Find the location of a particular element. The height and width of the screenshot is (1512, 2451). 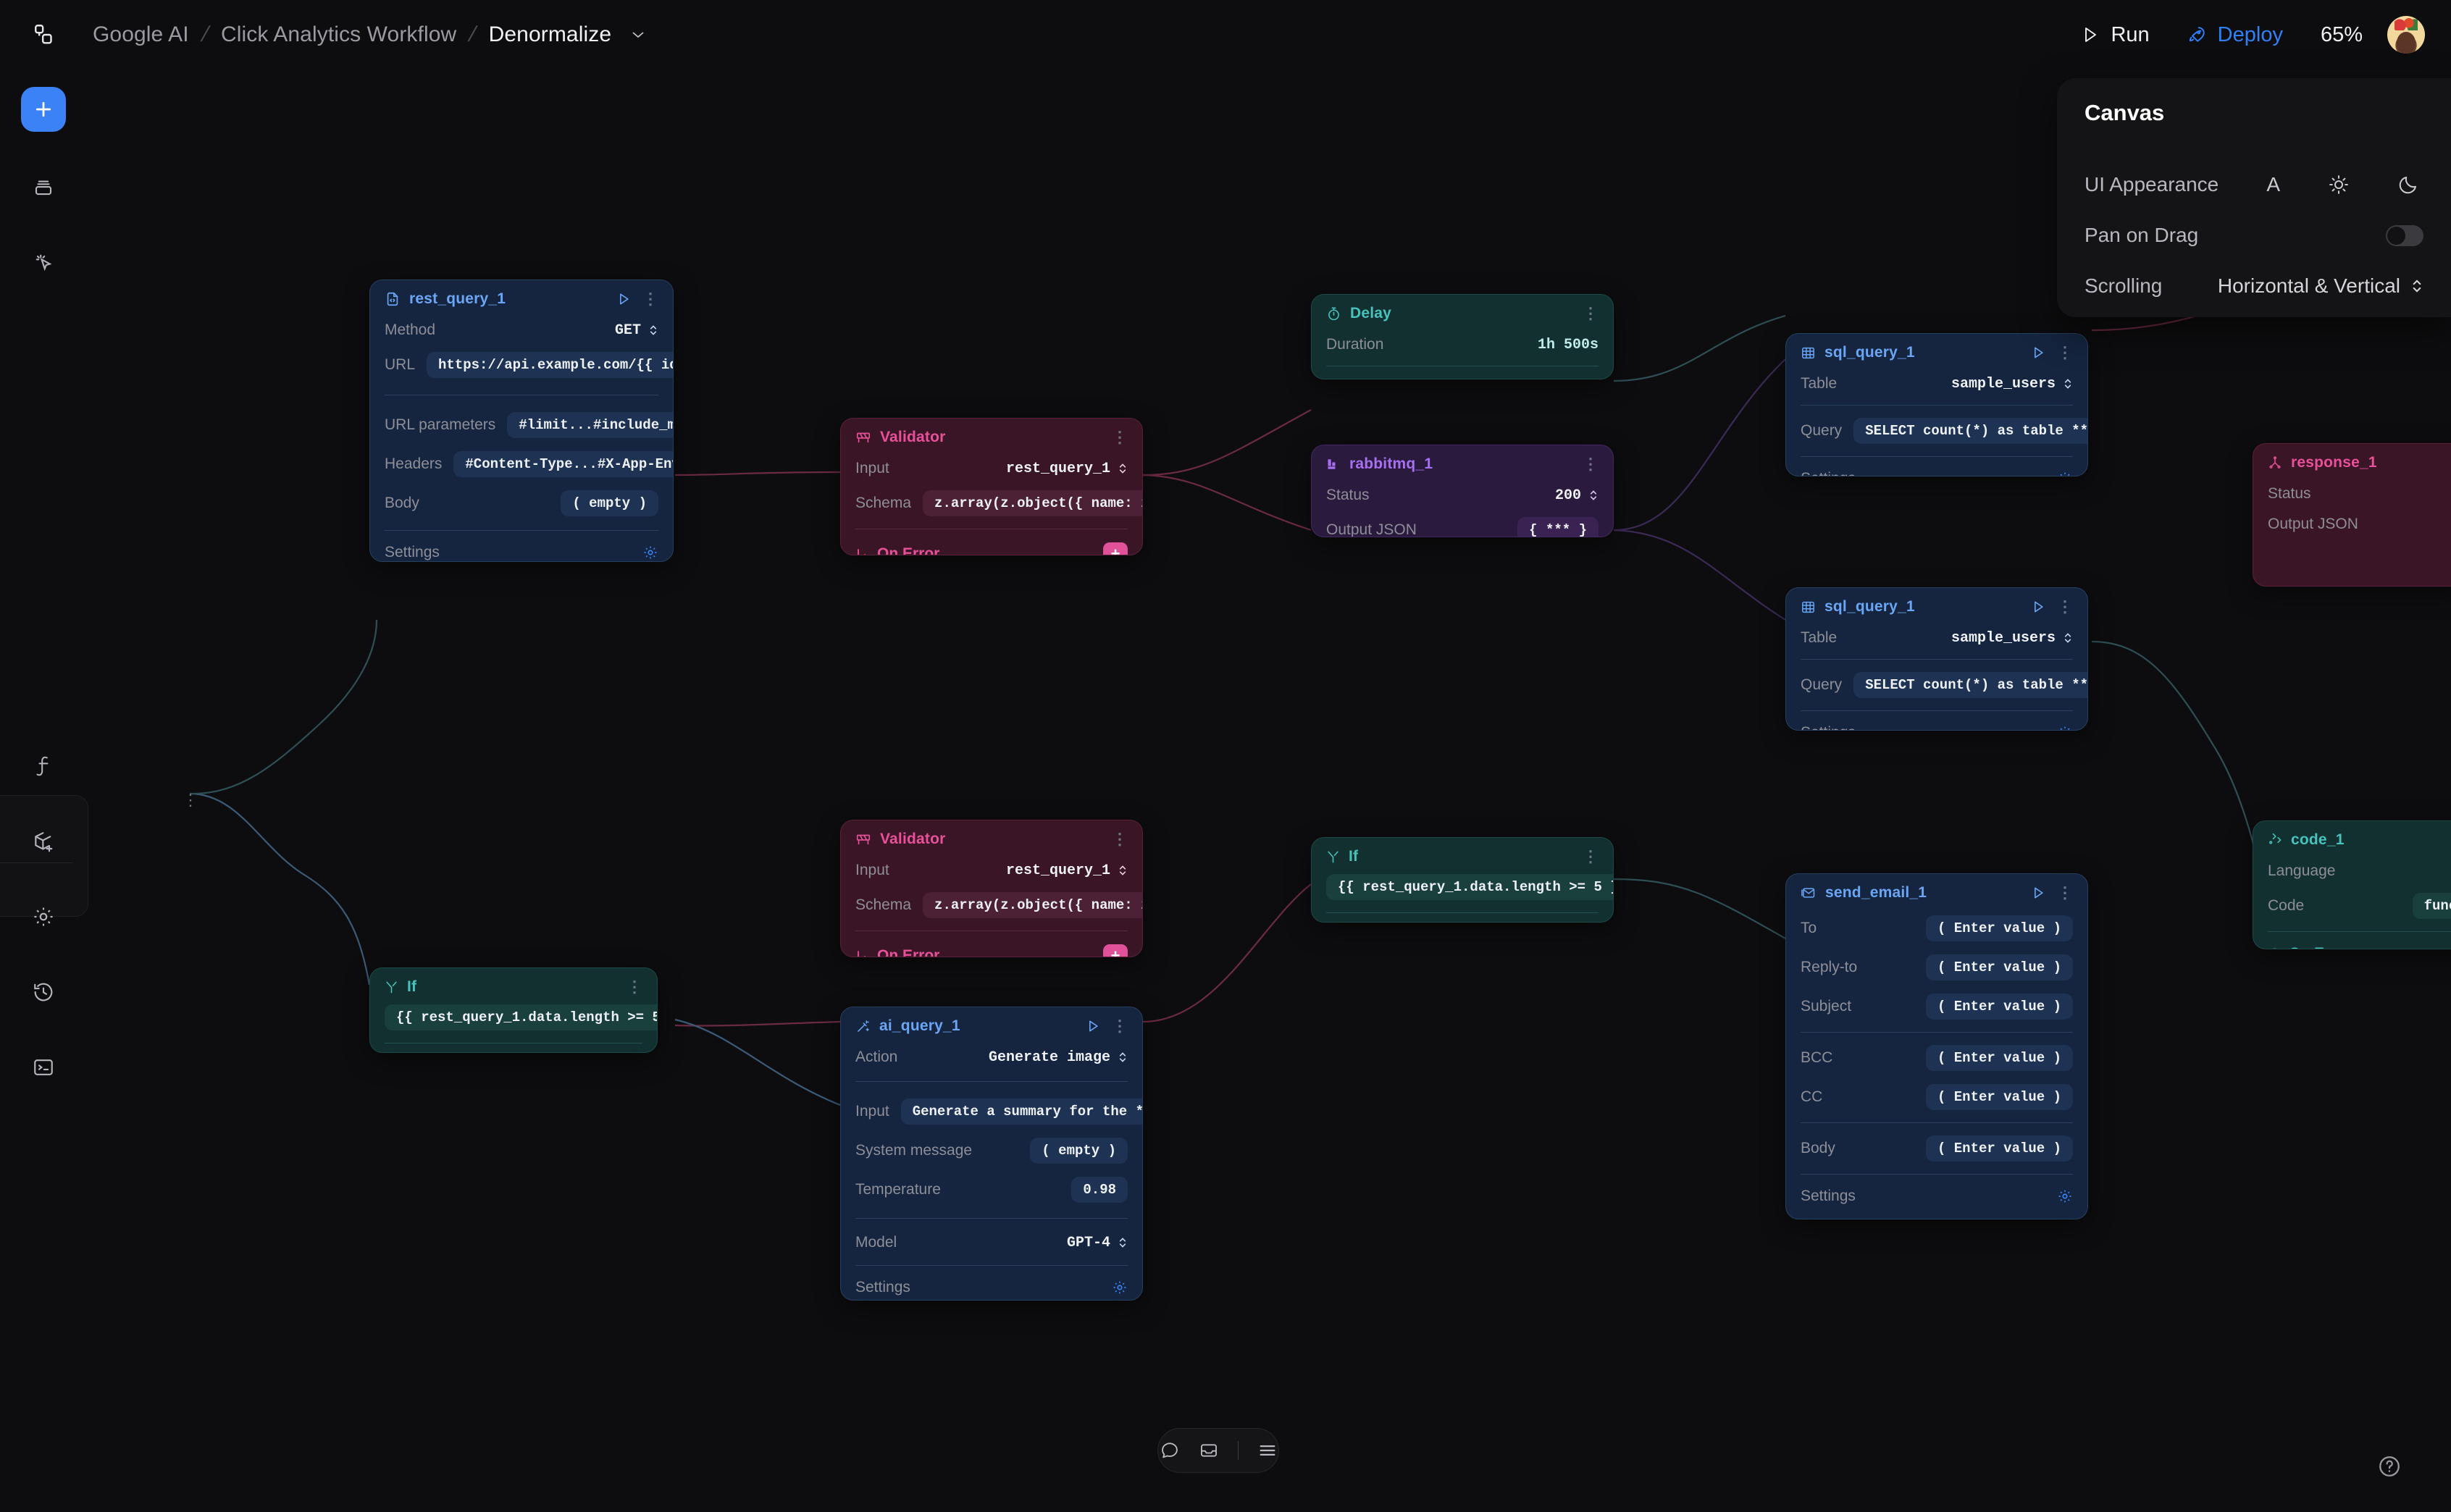

row-bcc: BCC ( Enter value ) is located at coordinates (1936, 1058).